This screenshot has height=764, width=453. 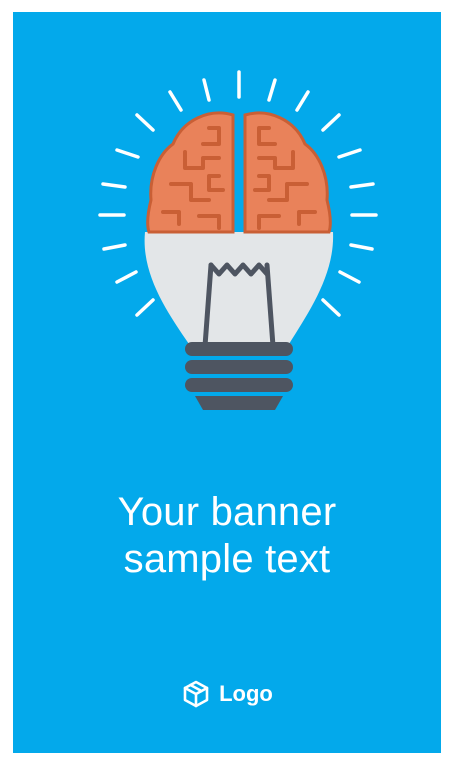 I want to click on bulb-glass, so click(x=239, y=288).